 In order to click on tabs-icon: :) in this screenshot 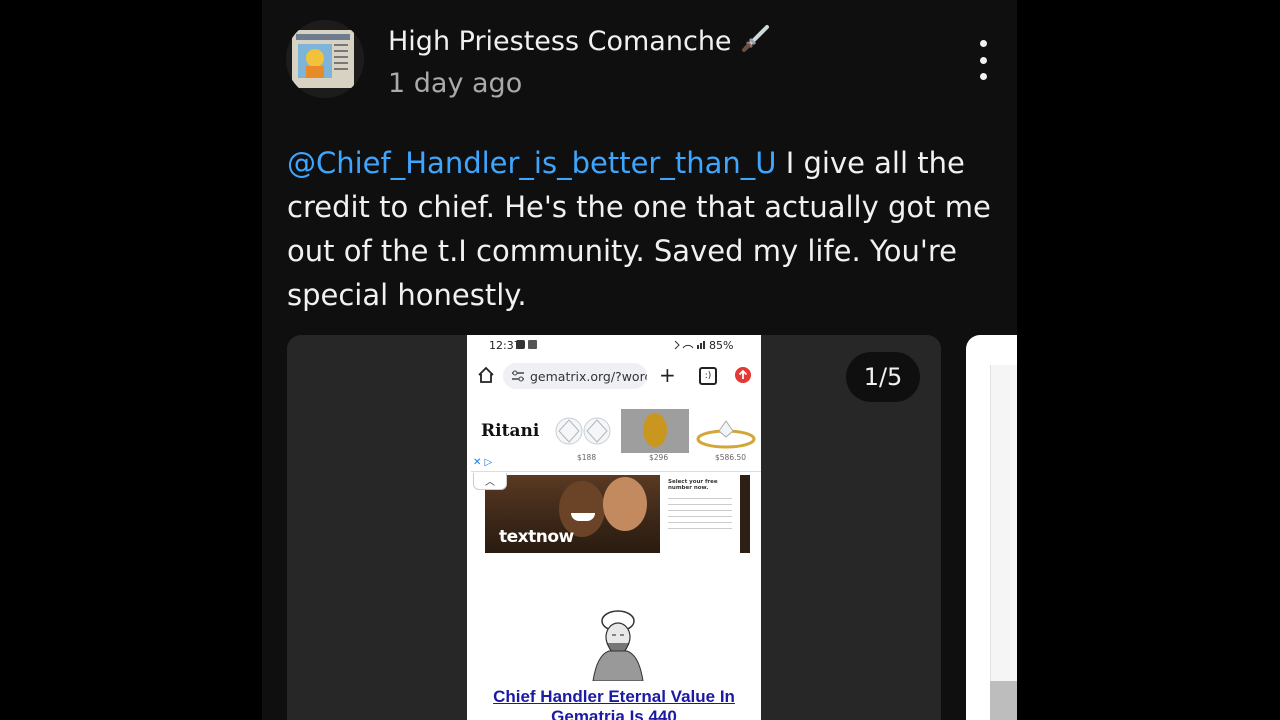, I will do `click(708, 376)`.